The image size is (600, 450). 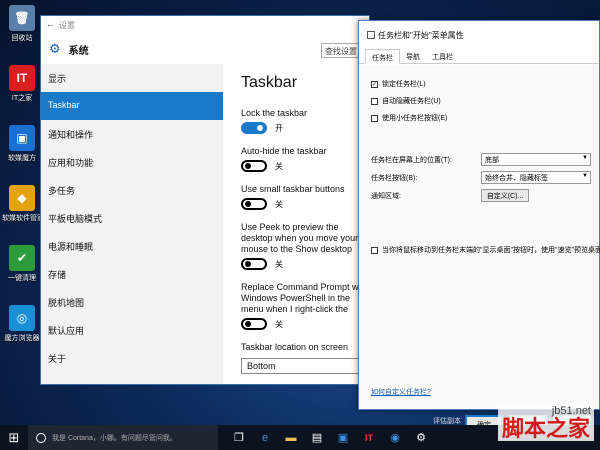 I want to click on app-icon: 🗑, so click(x=22, y=18).